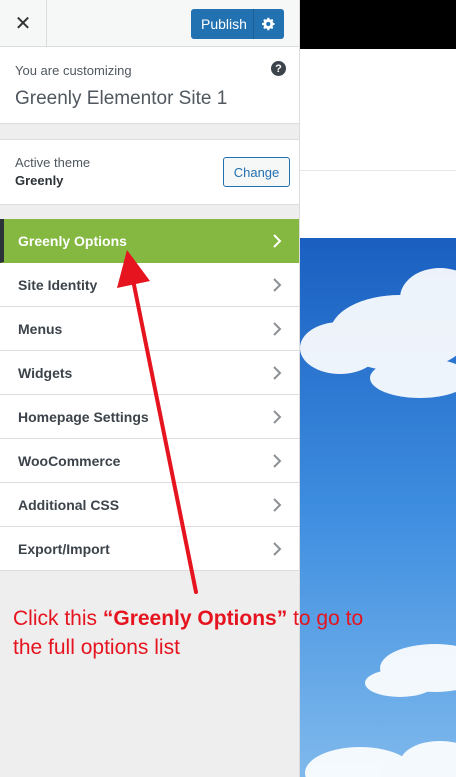  I want to click on customizer-topbar: ✕ Publish, so click(149, 23).